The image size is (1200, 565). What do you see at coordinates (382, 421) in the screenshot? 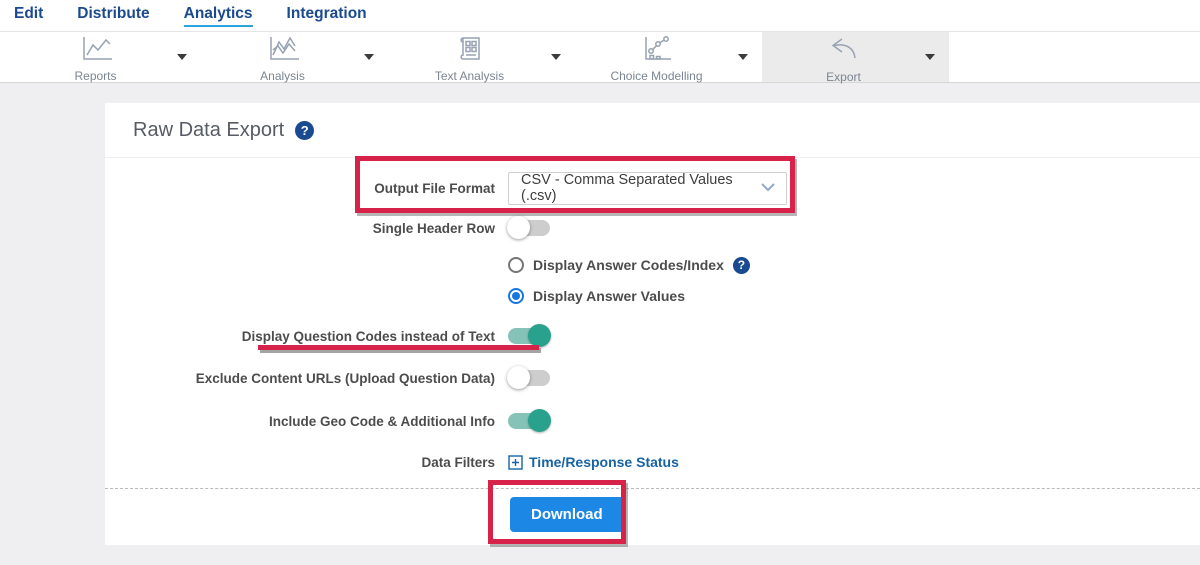
I see `include-geo-label: Include Geo Code & Additional Info` at bounding box center [382, 421].